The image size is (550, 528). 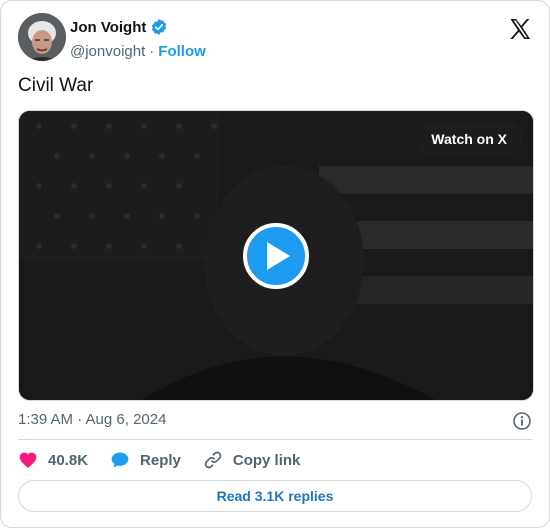 I want to click on read-replies-button: Read 3.1K replies, so click(x=275, y=496).